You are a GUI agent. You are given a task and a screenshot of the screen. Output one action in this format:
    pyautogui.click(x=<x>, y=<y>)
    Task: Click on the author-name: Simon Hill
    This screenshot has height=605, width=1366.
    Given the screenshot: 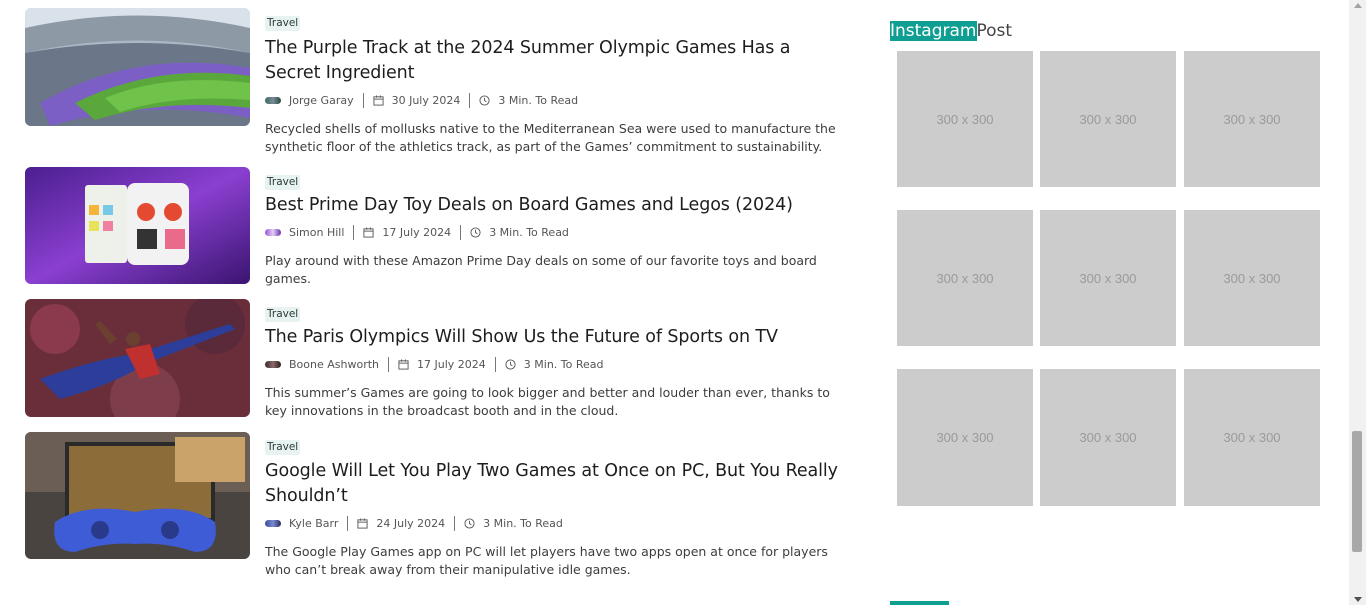 What is the action you would take?
    pyautogui.click(x=317, y=232)
    